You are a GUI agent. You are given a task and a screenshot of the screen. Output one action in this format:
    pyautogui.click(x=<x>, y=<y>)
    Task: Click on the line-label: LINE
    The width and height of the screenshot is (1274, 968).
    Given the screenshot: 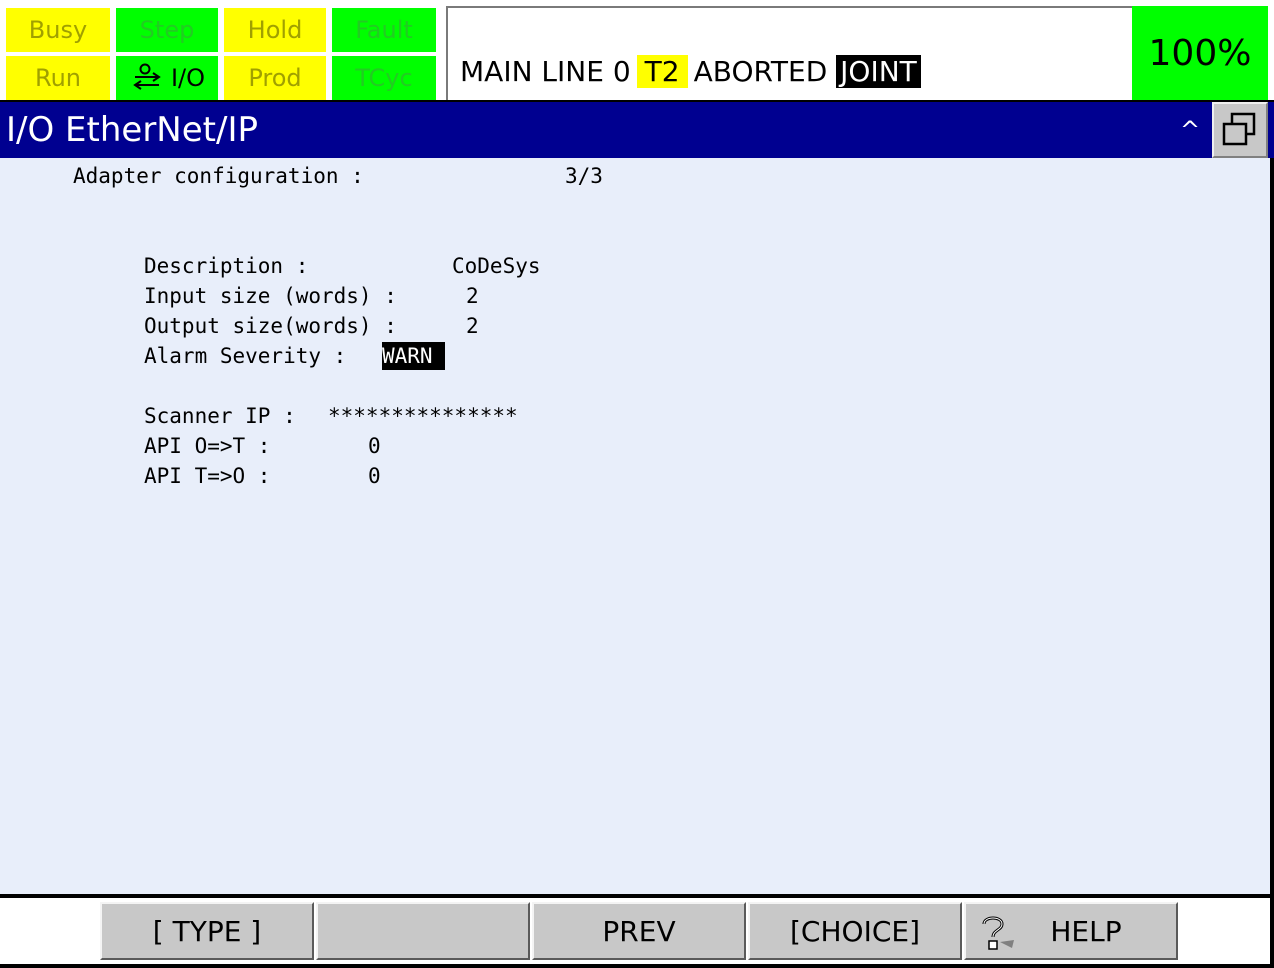 What is the action you would take?
    pyautogui.click(x=572, y=71)
    